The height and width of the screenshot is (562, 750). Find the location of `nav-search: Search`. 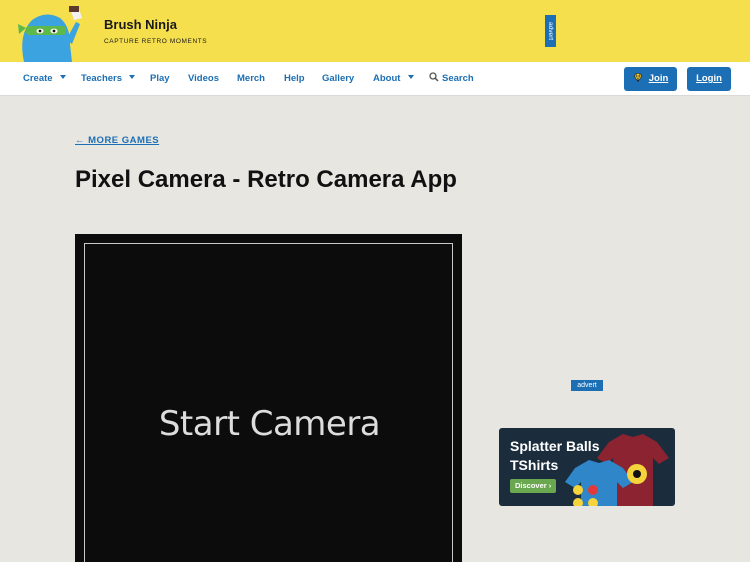

nav-search: Search is located at coordinates (451, 79).